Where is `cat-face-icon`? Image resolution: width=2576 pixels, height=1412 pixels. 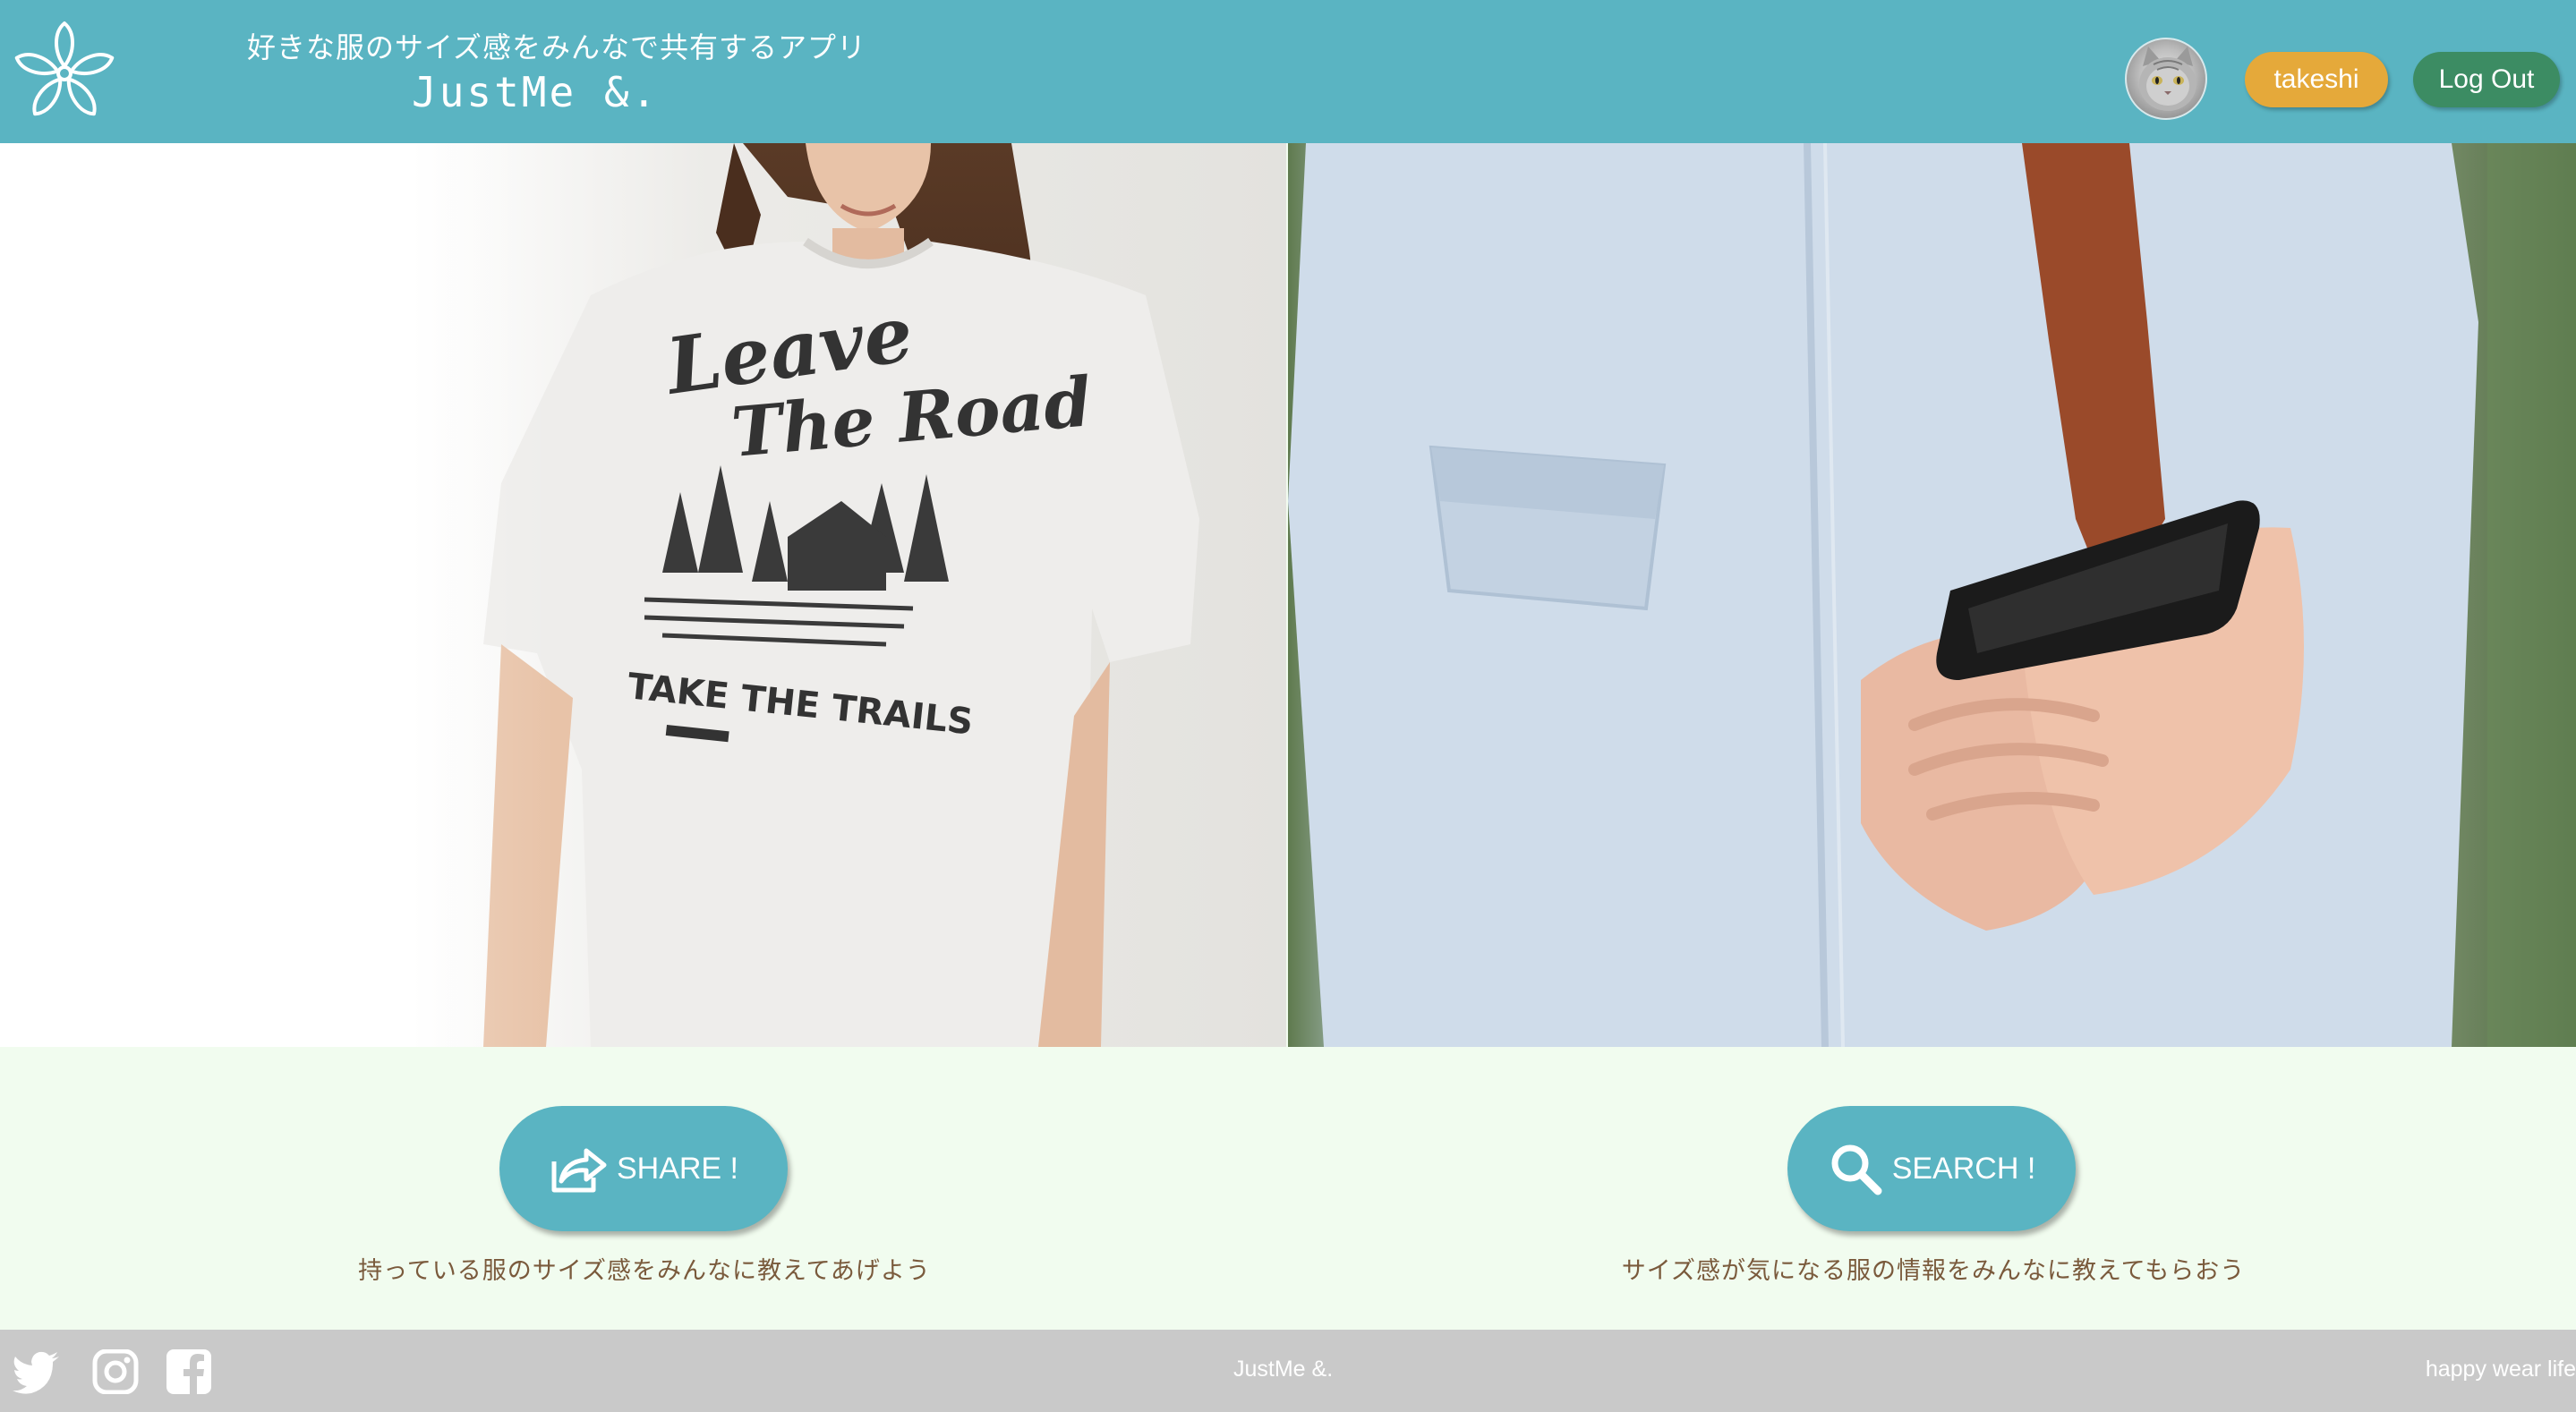 cat-face-icon is located at coordinates (2167, 79).